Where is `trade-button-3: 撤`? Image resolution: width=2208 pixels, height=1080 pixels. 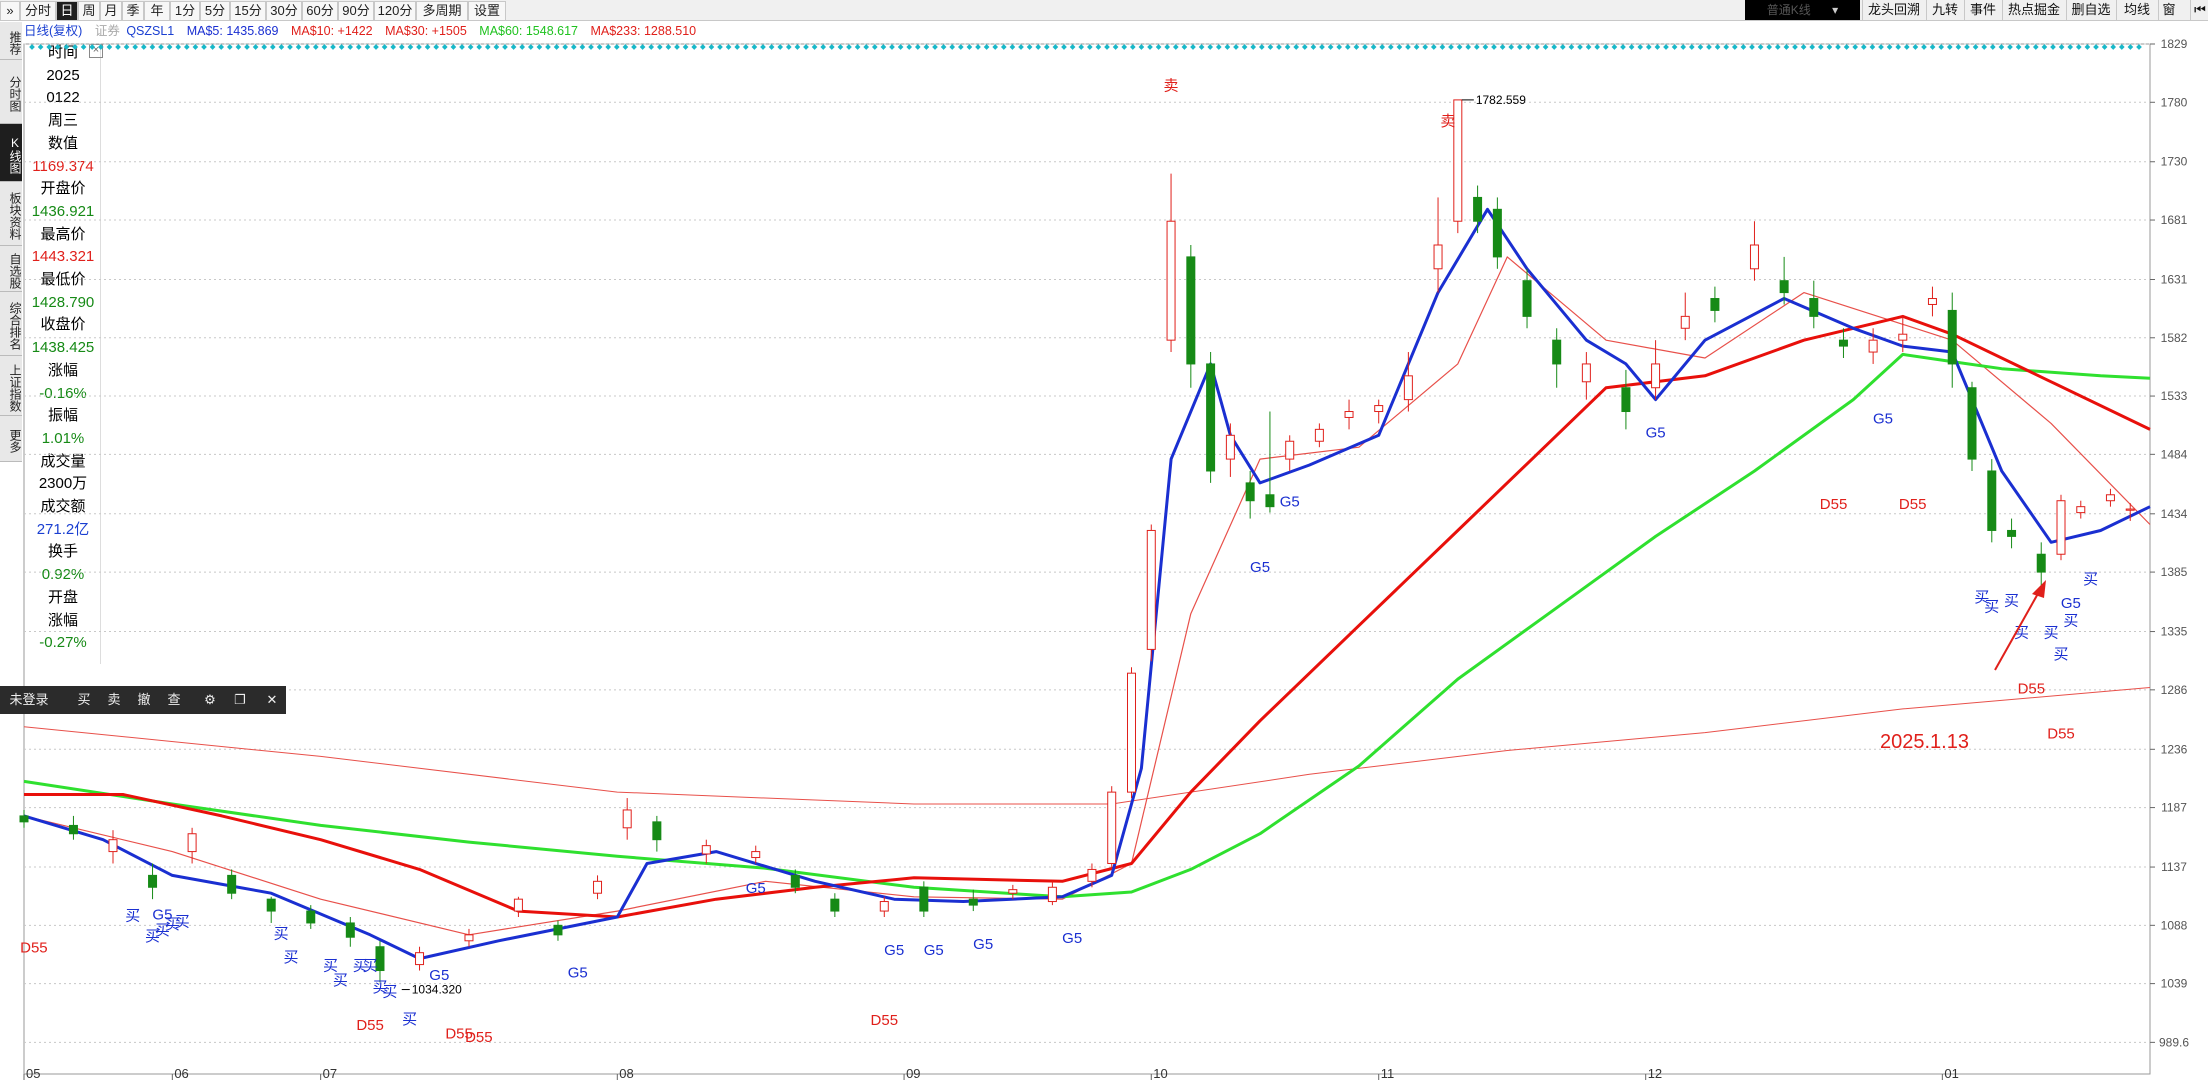 trade-button-3: 撤 is located at coordinates (144, 700).